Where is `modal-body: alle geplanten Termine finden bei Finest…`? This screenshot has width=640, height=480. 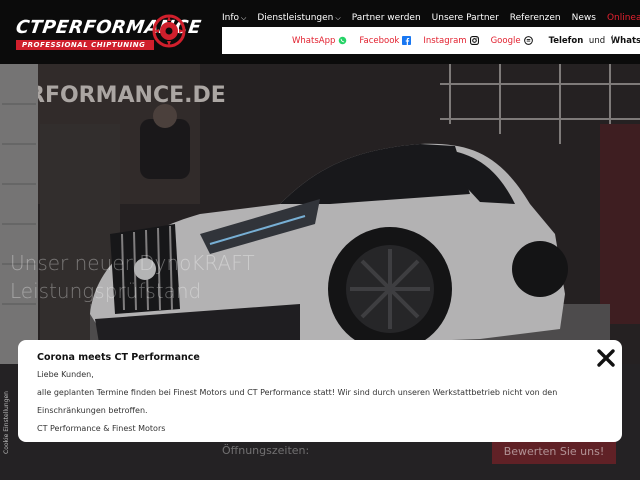
modal-body: alle geplanten Termine finden bei Finest… is located at coordinates (297, 392).